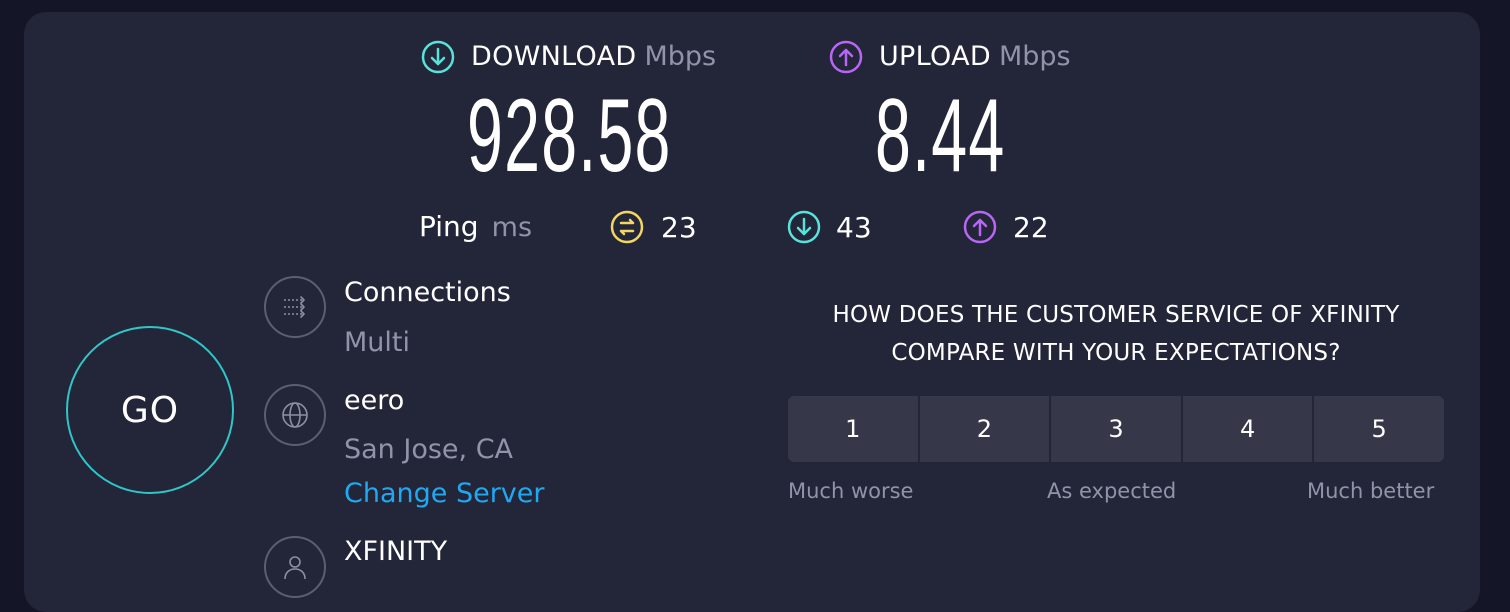  Describe the element at coordinates (1031, 227) in the screenshot. I see `ping-upload-value: 22` at that location.